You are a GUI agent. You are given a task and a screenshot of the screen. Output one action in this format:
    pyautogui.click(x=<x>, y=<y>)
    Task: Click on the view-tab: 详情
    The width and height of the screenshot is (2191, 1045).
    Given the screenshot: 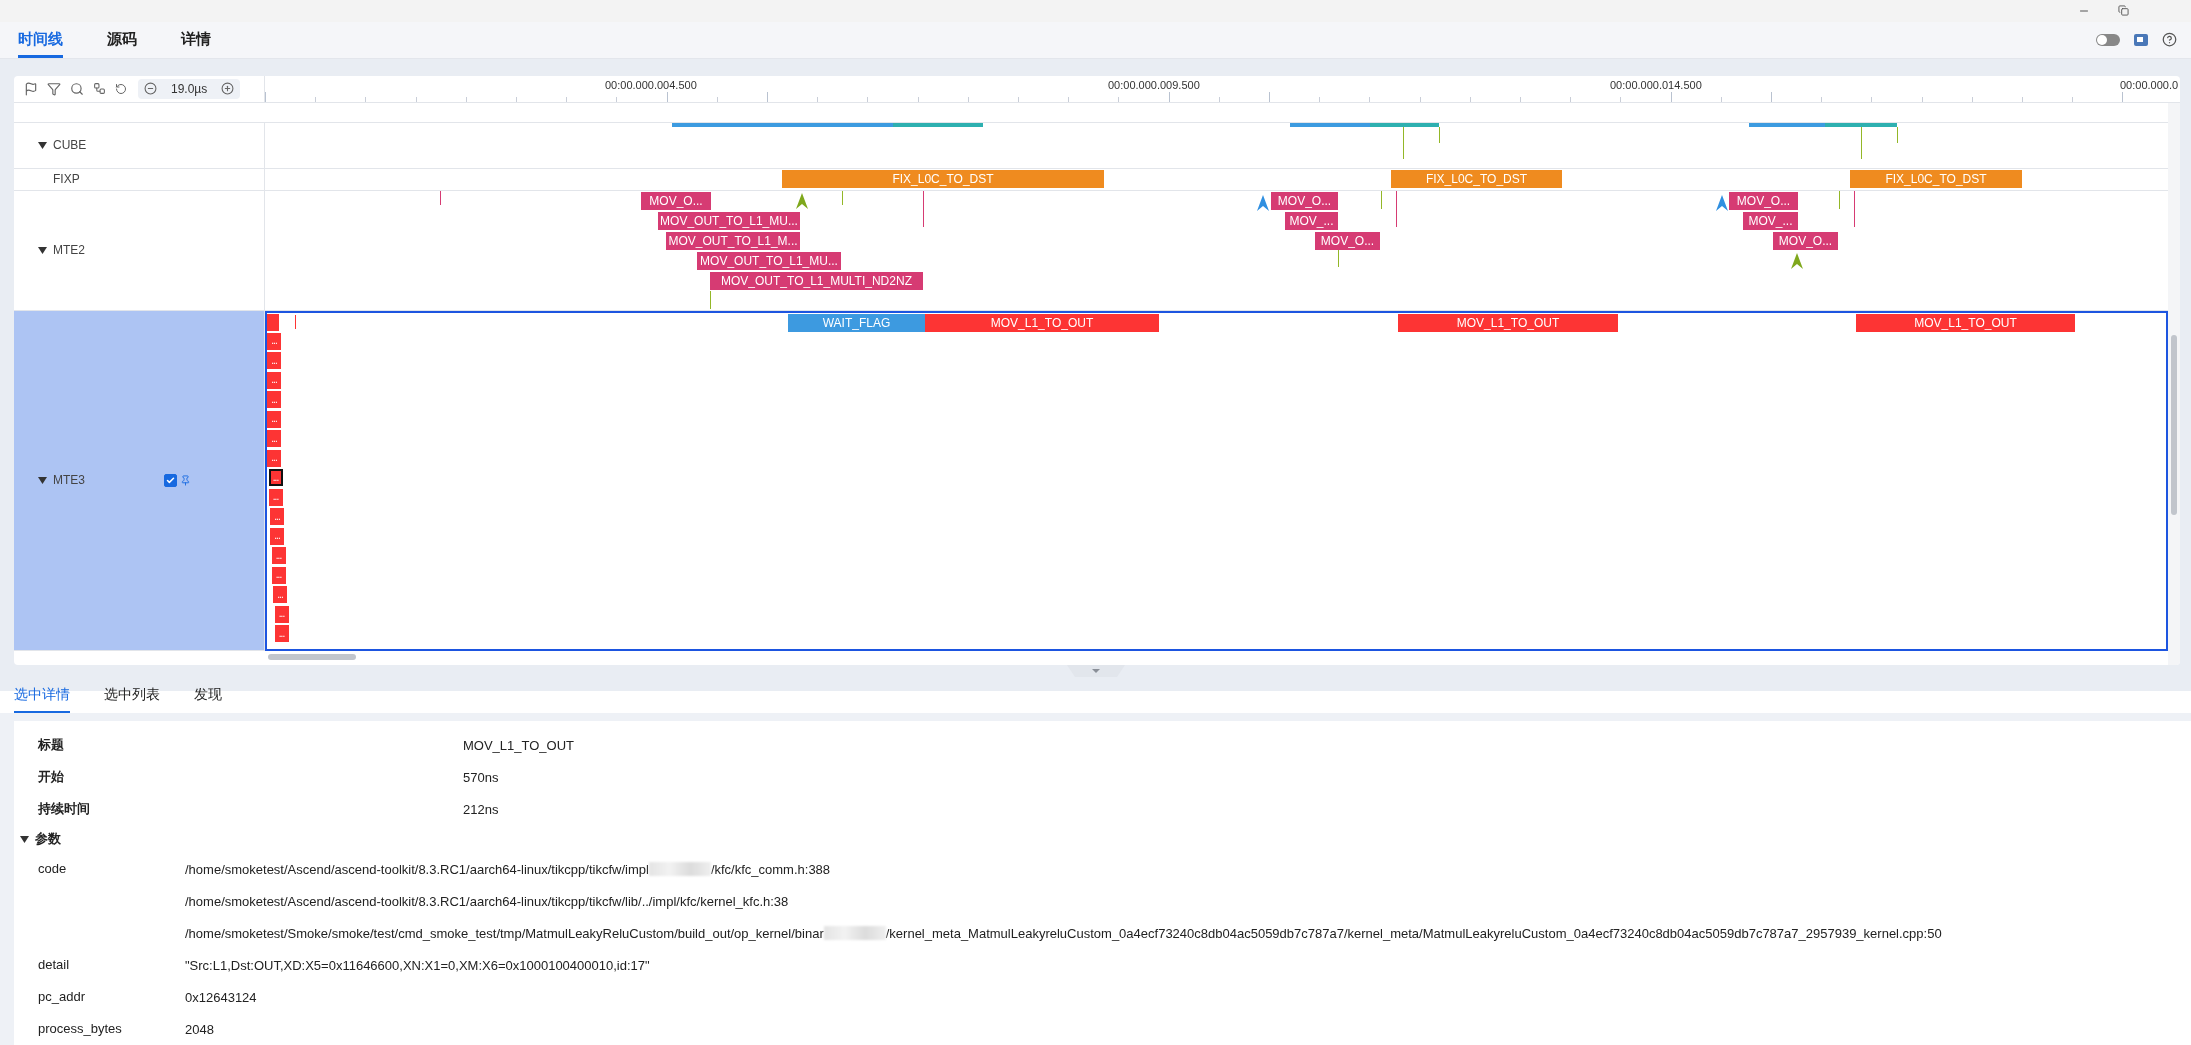 What is the action you would take?
    pyautogui.click(x=196, y=39)
    